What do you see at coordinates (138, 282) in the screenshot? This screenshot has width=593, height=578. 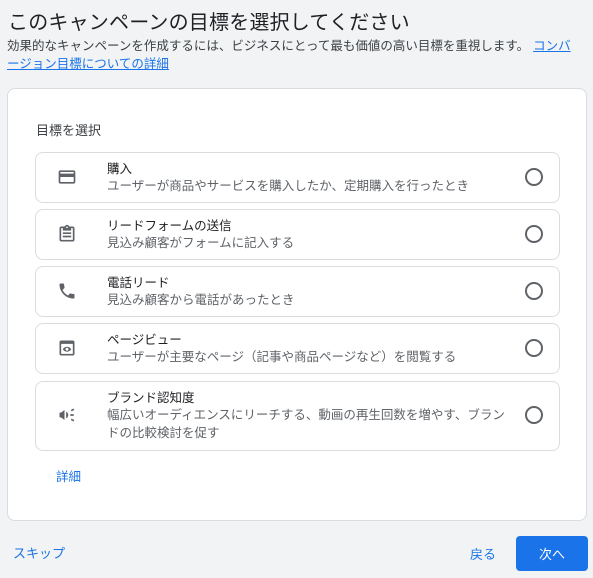 I see `goal-option-label: 電話リード` at bounding box center [138, 282].